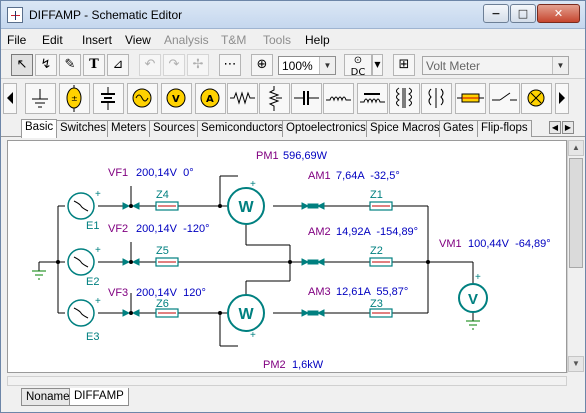  Describe the element at coordinates (404, 98) in the screenshot. I see `transformer-icon` at that location.